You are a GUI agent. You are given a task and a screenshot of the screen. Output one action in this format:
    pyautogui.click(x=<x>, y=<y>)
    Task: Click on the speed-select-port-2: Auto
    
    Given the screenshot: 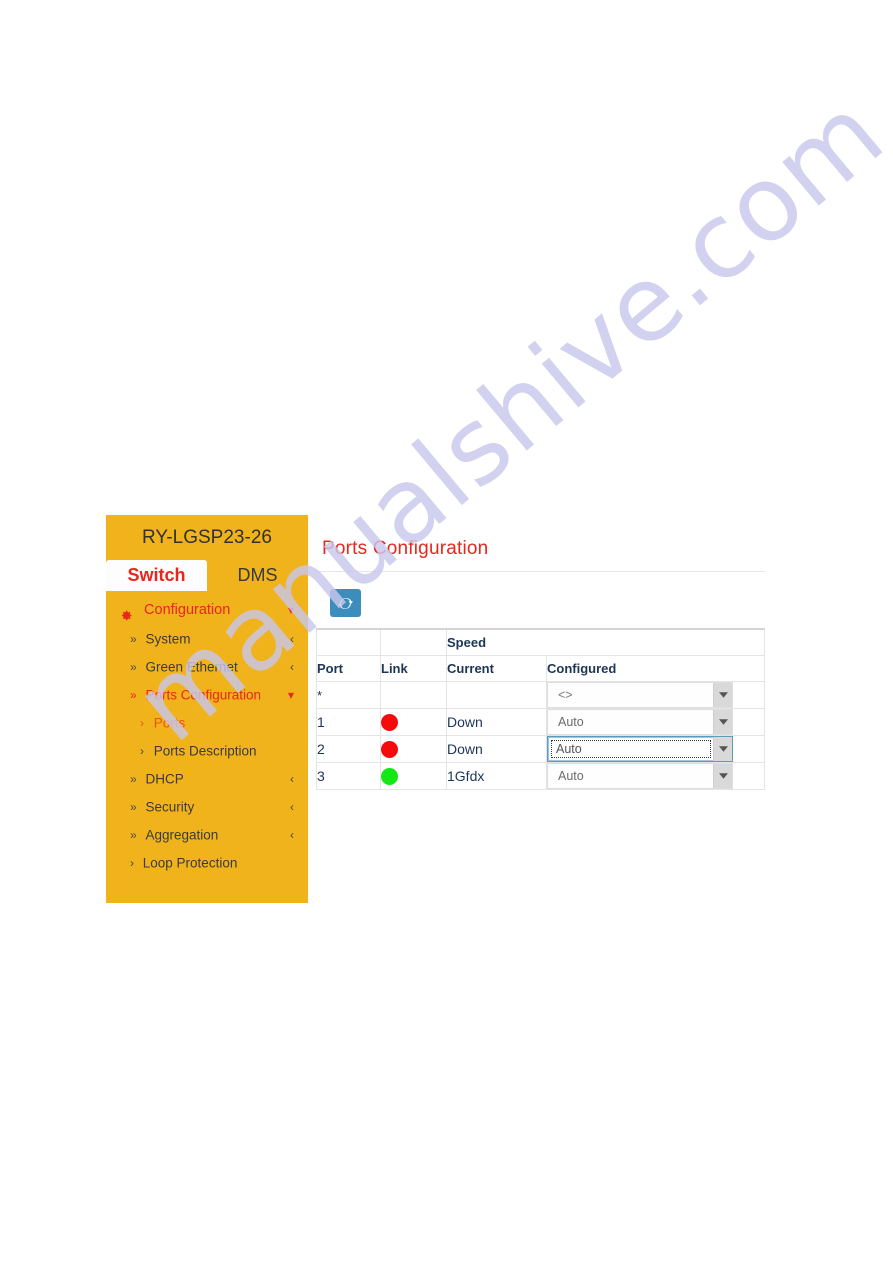 What is the action you would take?
    pyautogui.click(x=640, y=749)
    